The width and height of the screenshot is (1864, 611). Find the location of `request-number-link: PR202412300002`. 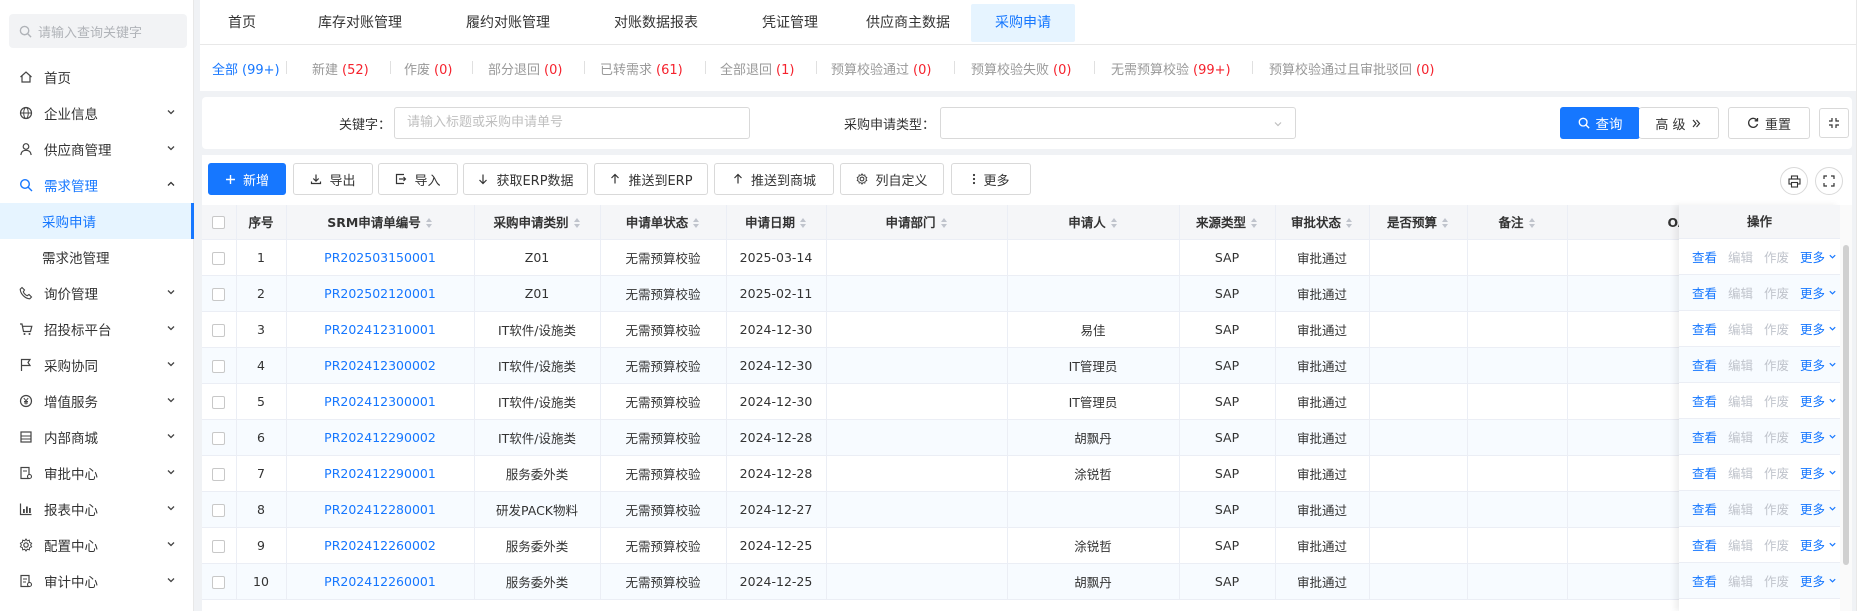

request-number-link: PR202412300002 is located at coordinates (380, 365).